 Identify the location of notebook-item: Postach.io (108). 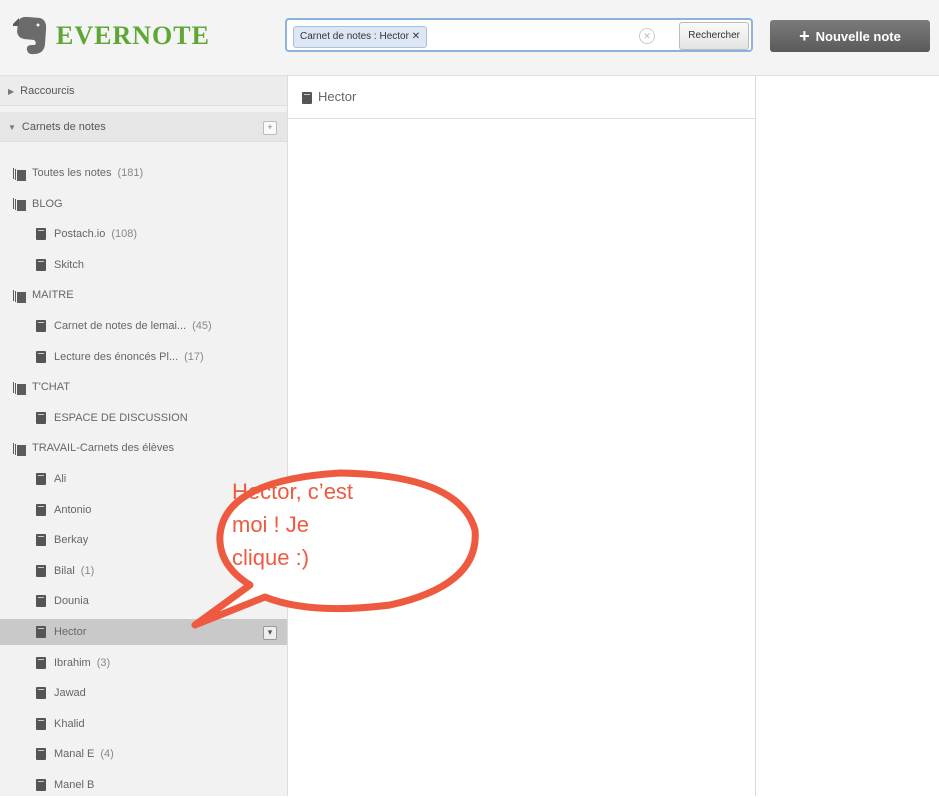
(143, 234).